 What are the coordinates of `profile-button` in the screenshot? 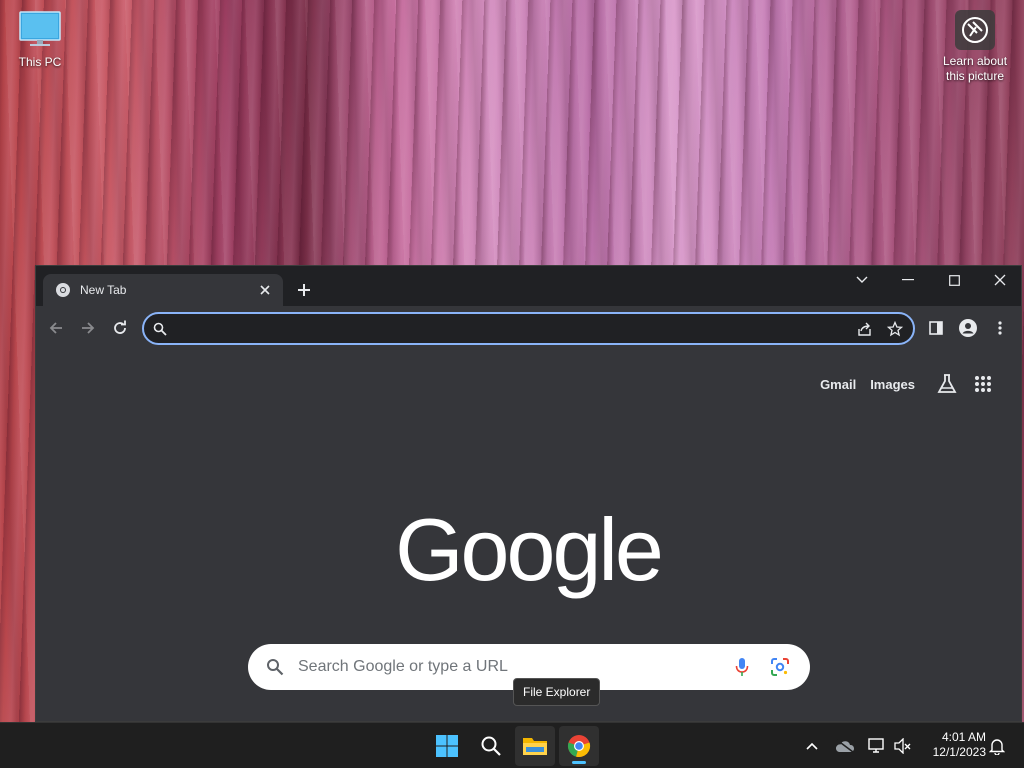 It's located at (968, 328).